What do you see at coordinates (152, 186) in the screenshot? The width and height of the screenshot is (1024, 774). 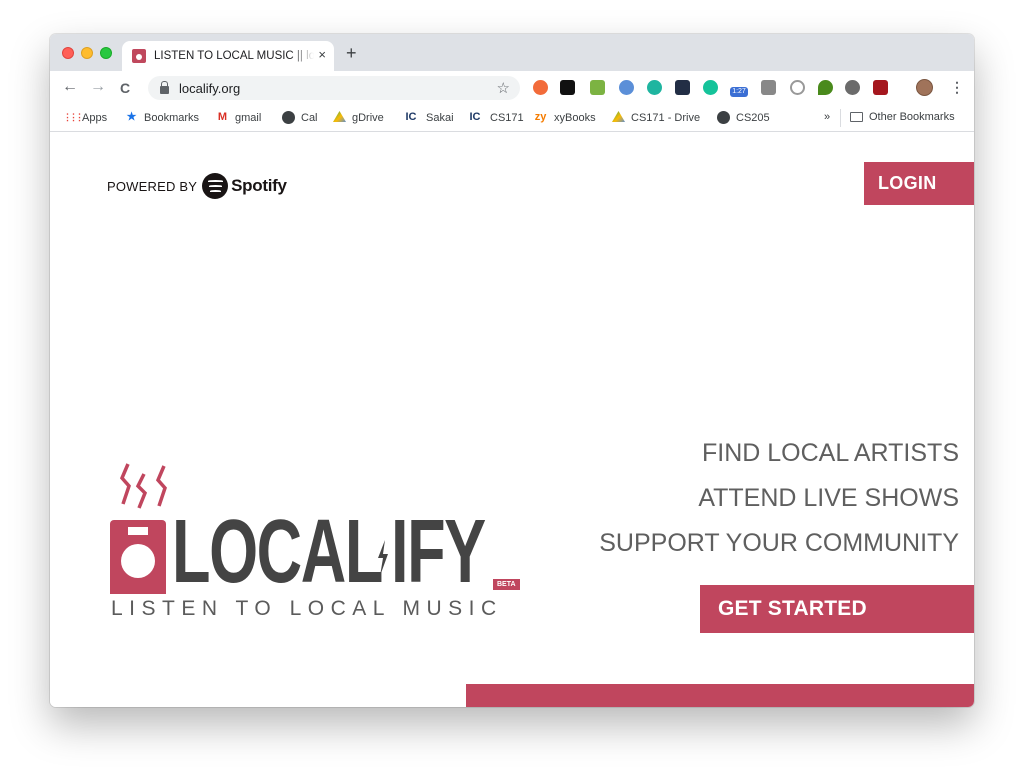 I see `powered-by-text: POWERED BY` at bounding box center [152, 186].